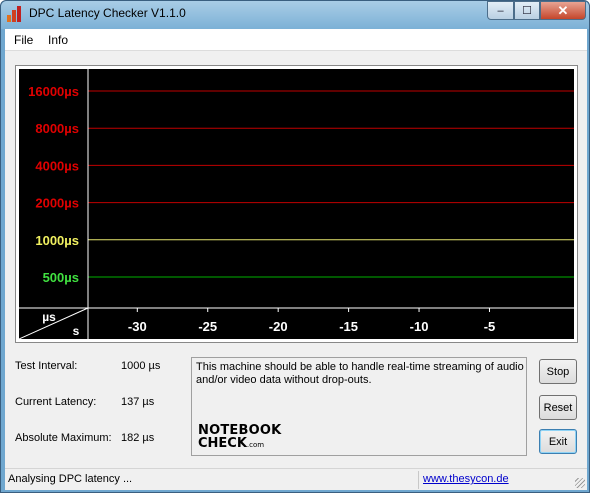 The image size is (590, 493). What do you see at coordinates (46, 366) in the screenshot?
I see `test-interval-label: Test Interval:` at bounding box center [46, 366].